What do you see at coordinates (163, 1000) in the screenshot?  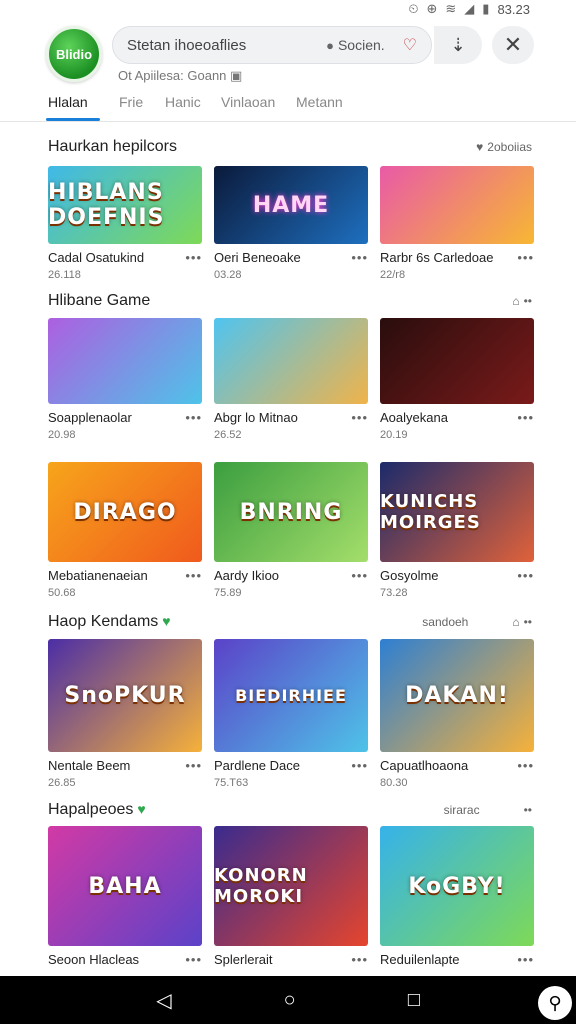 I see `back-icon: ◁` at bounding box center [163, 1000].